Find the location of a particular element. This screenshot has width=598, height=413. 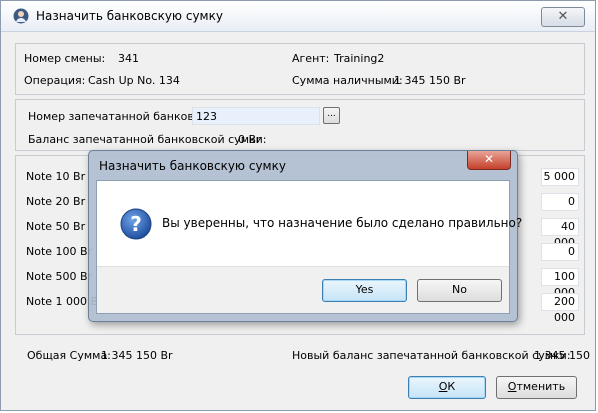

note-label: Note 500 Br is located at coordinates (59, 276).